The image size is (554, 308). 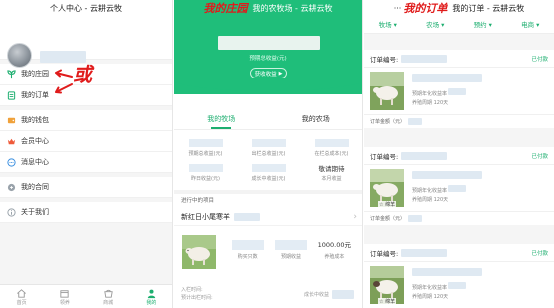 What do you see at coordinates (22, 293) in the screenshot?
I see `home-icon` at bounding box center [22, 293].